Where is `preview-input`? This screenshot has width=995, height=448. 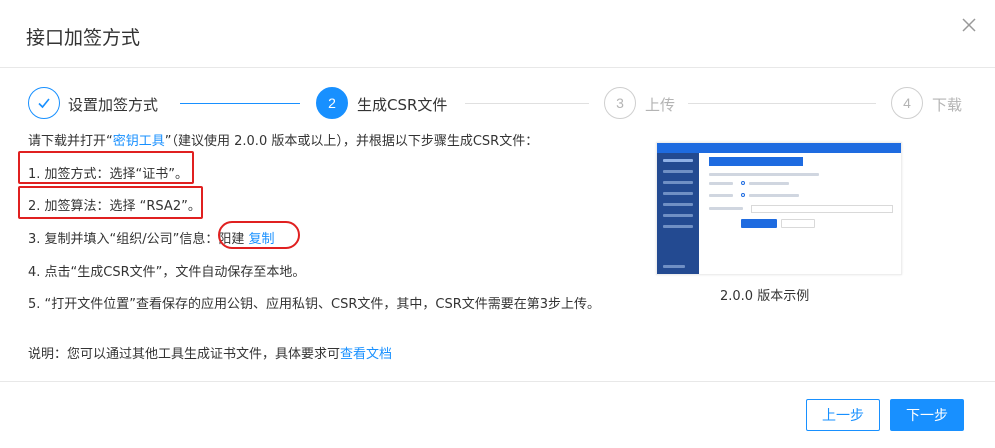
preview-input is located at coordinates (822, 209).